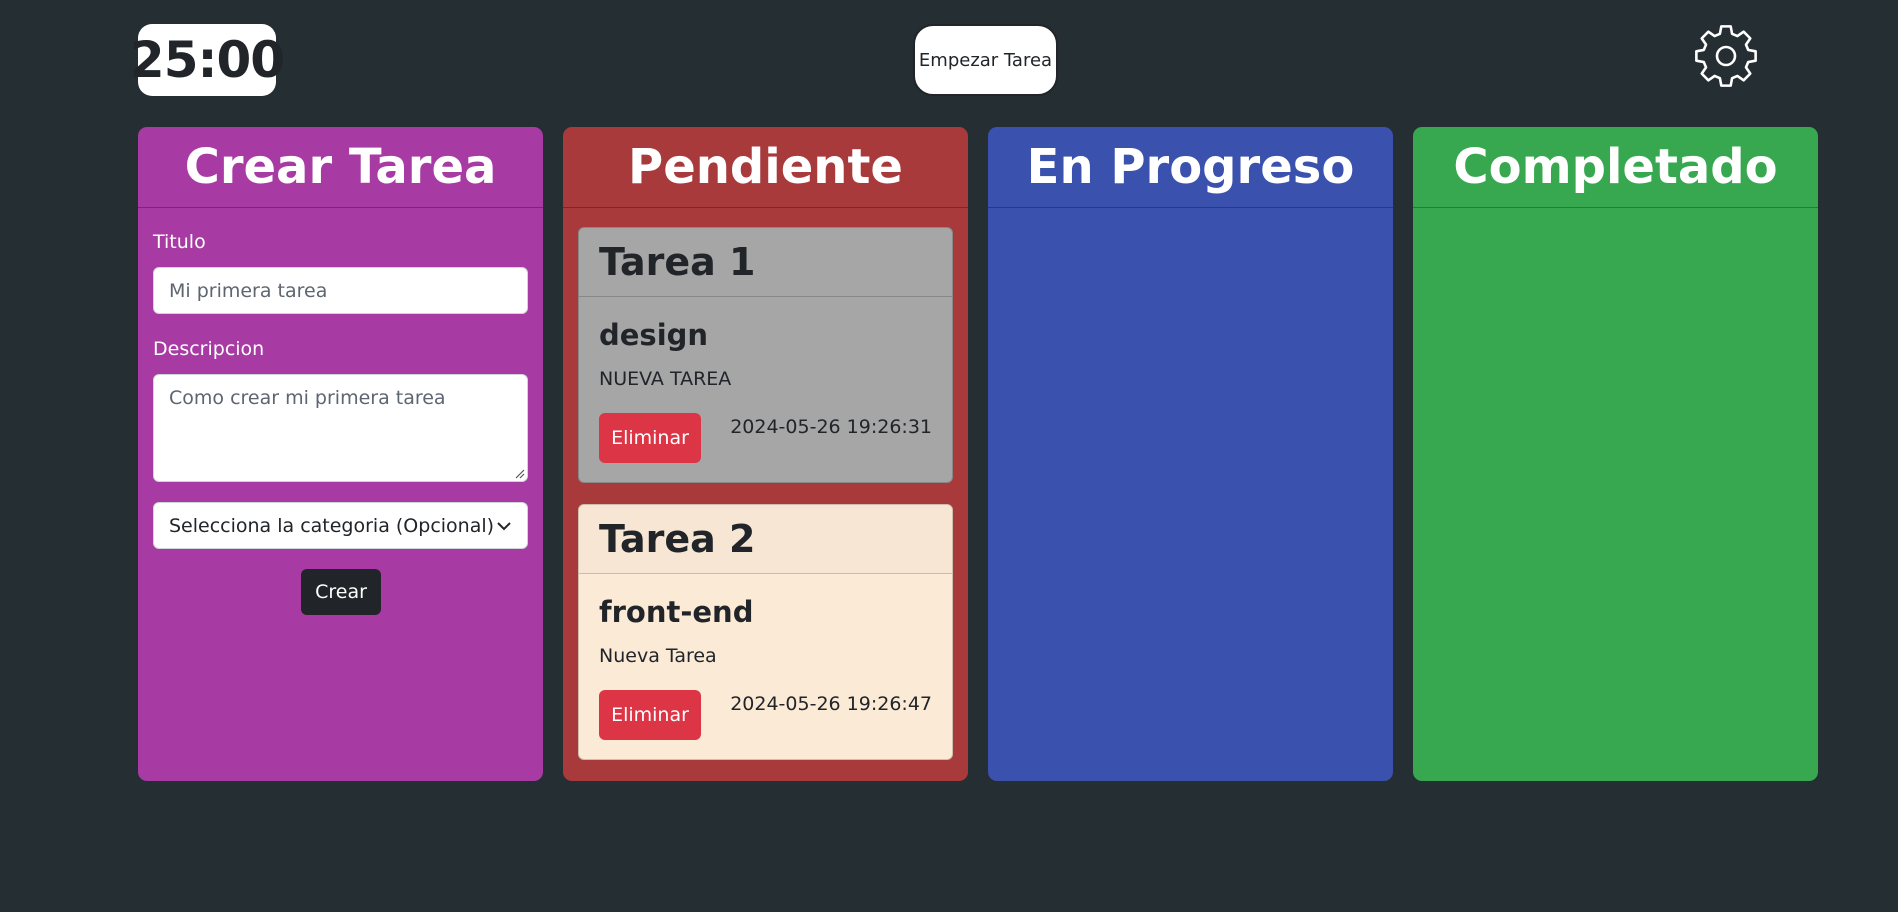  Describe the element at coordinates (985, 60) in the screenshot. I see `start-task-button: Empezar Tarea` at that location.